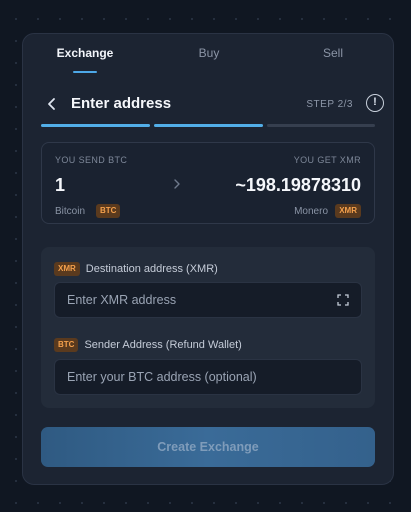 The image size is (411, 512). I want to click on chevron-left-icon, so click(51, 104).